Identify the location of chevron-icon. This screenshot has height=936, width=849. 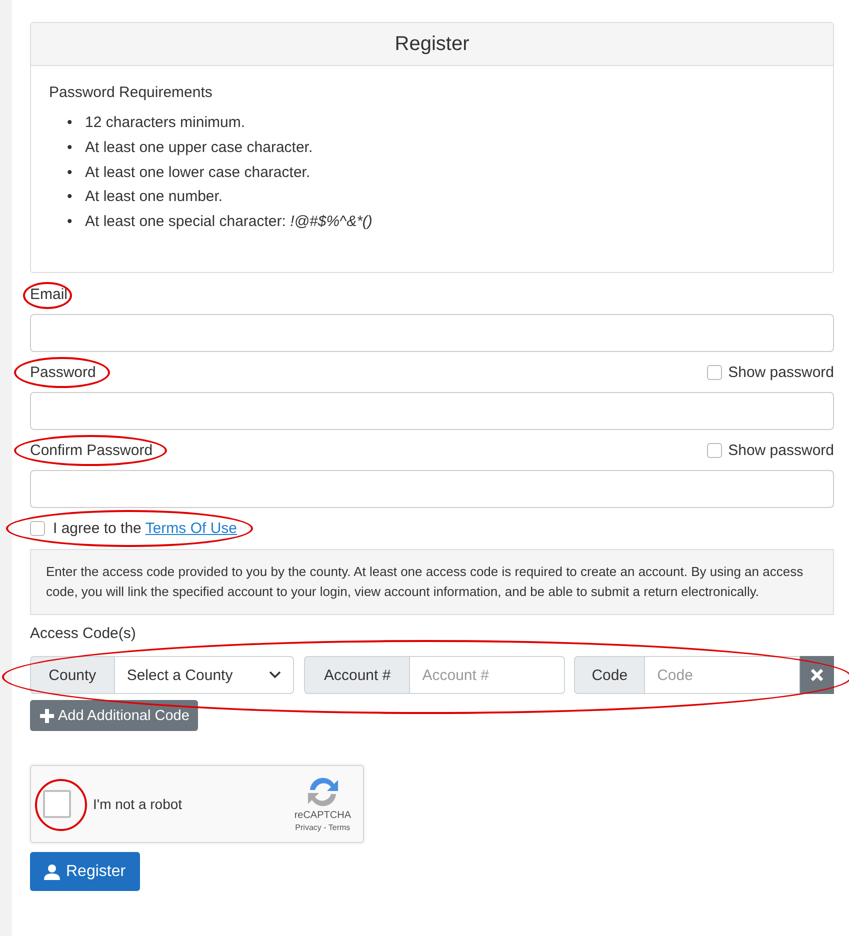
(275, 675).